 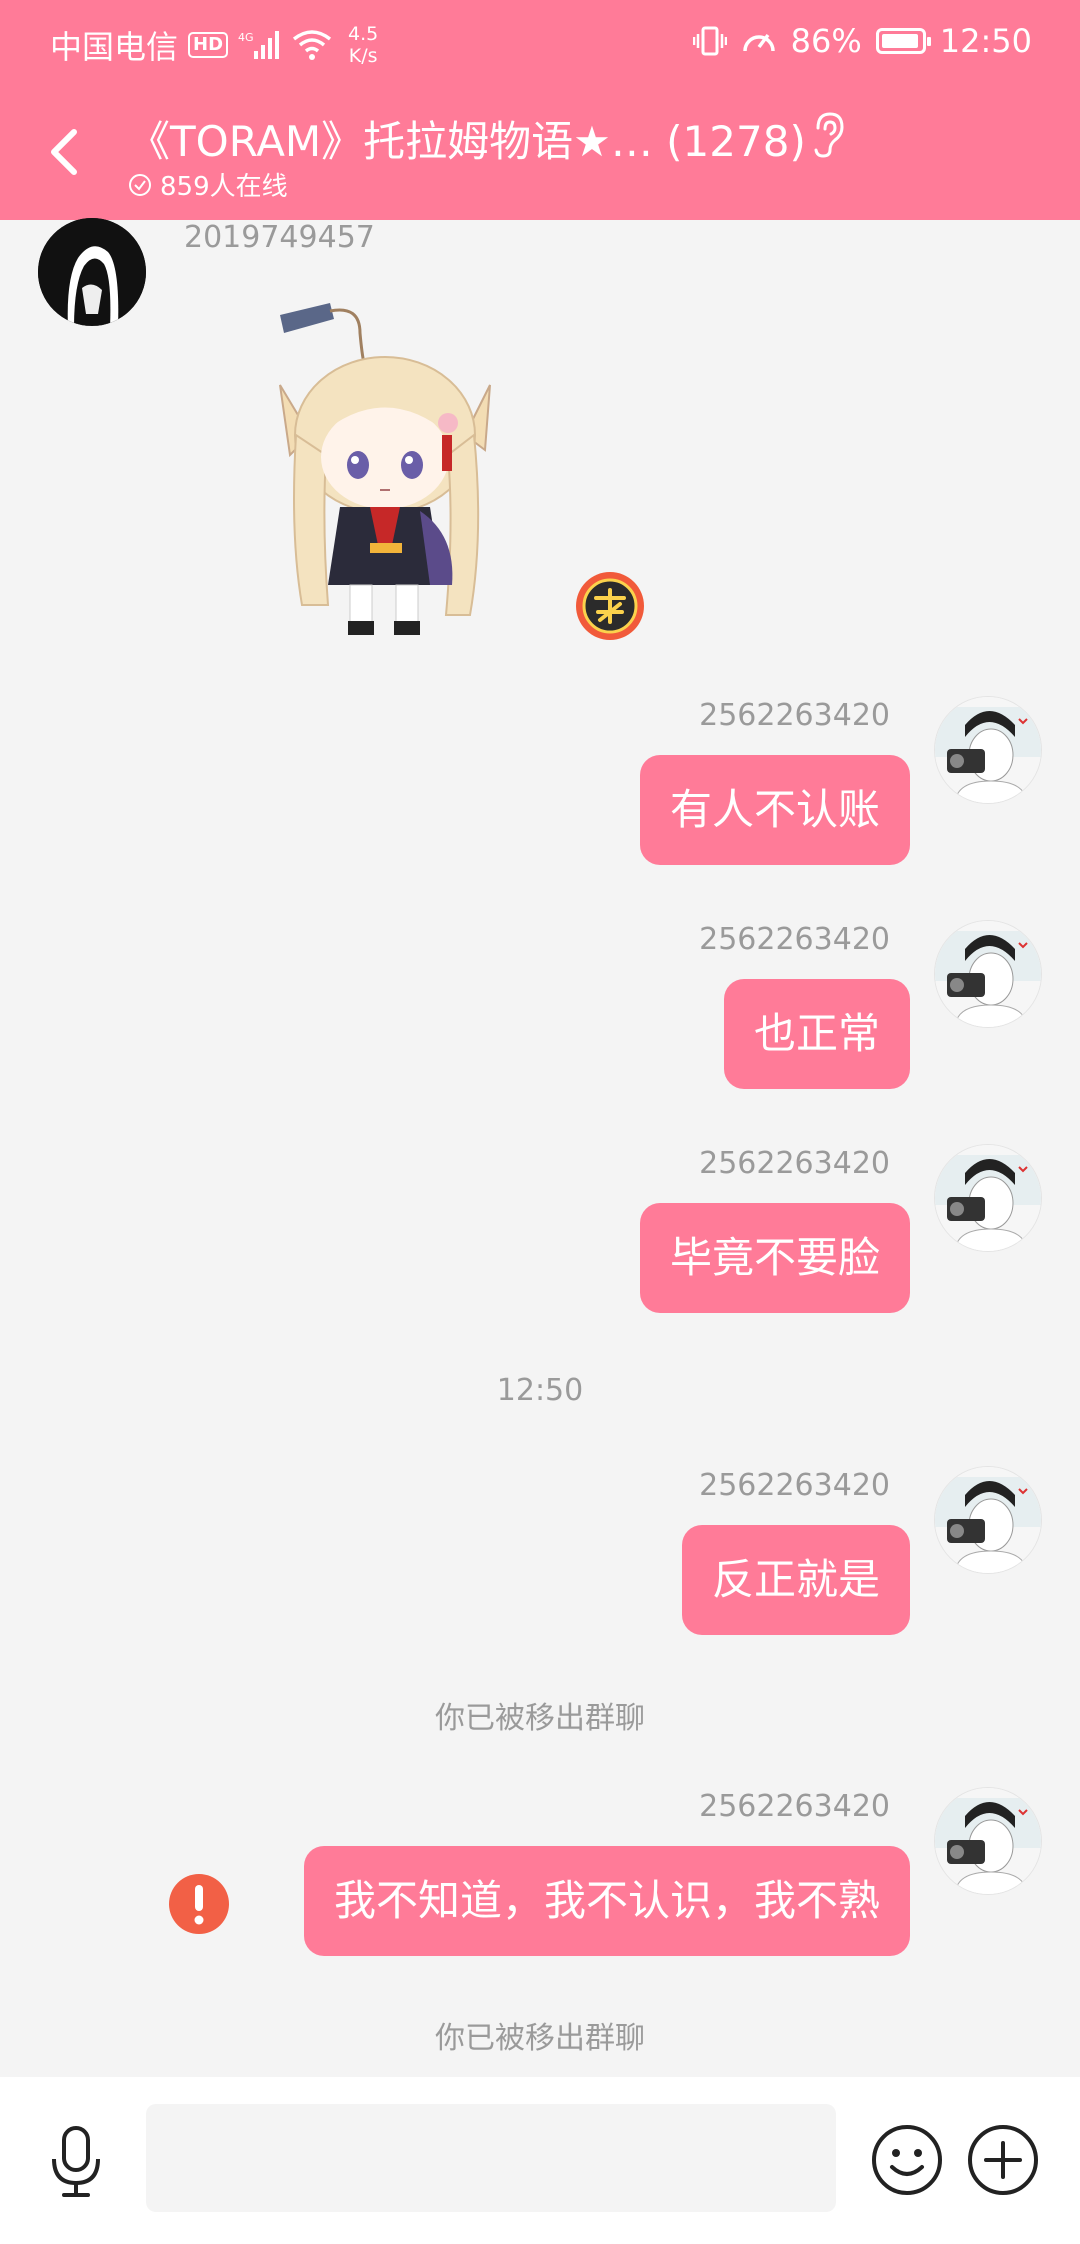 I want to click on battery-icon, so click(x=903, y=41).